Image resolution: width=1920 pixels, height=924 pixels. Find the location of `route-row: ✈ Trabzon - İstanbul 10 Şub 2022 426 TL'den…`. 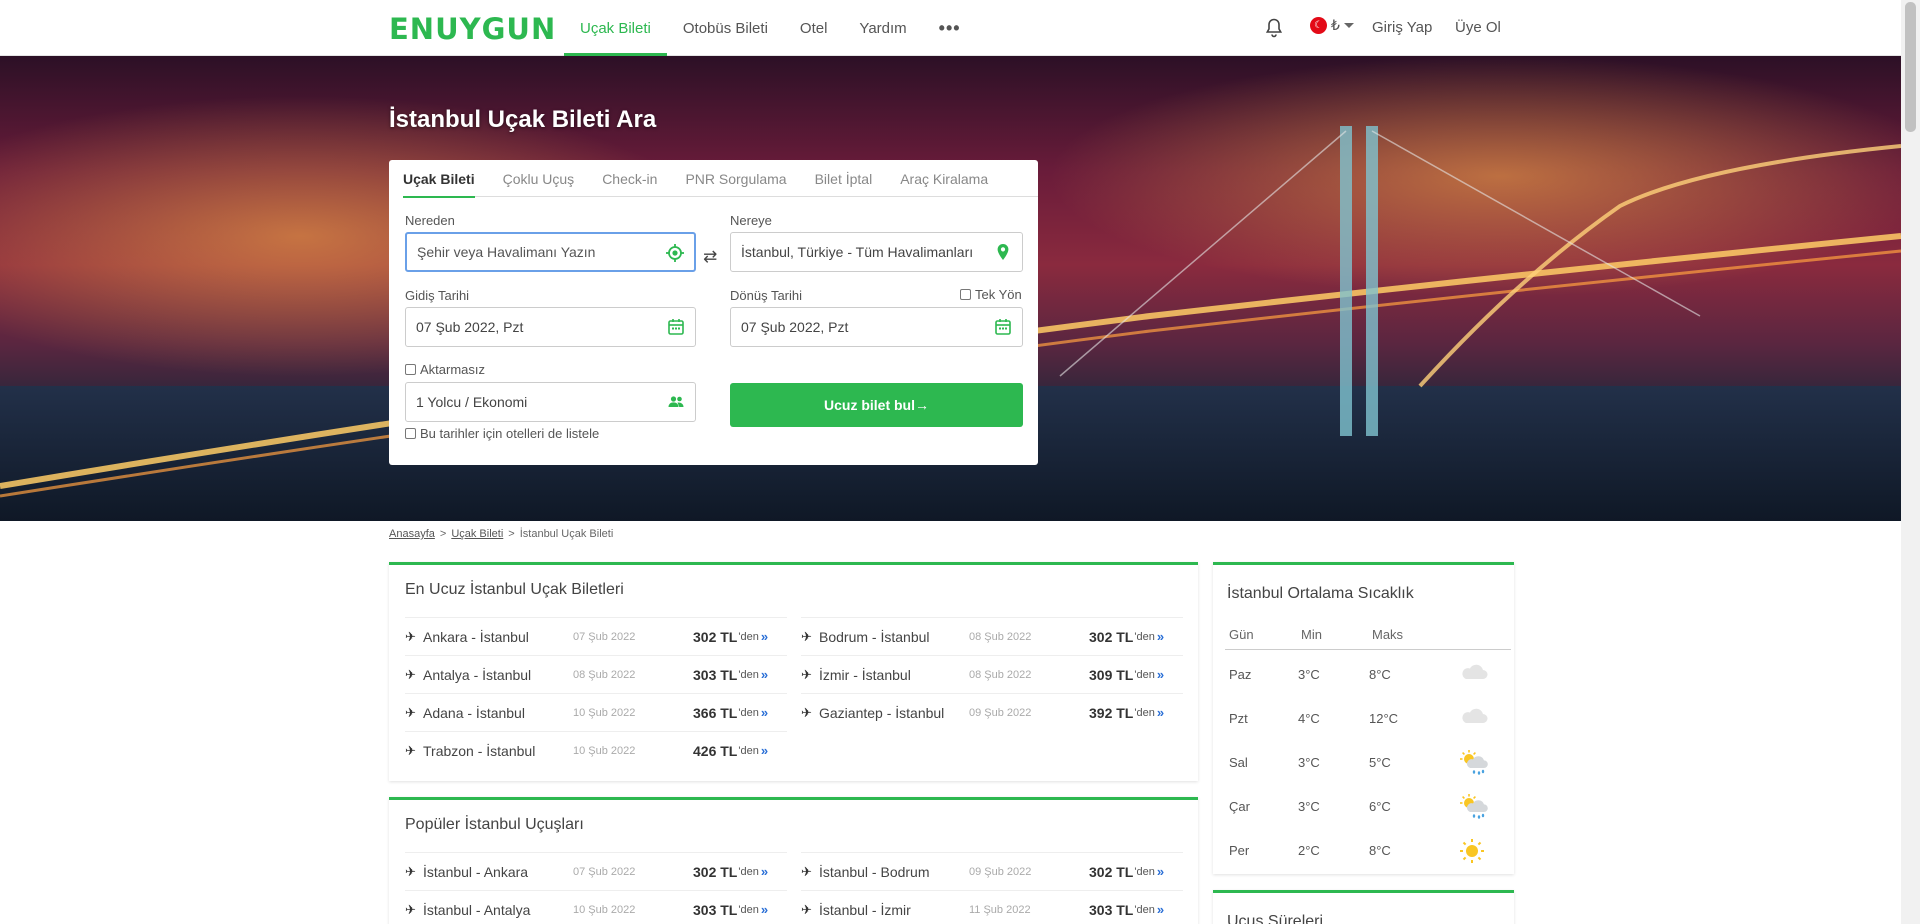

route-row: ✈ Trabzon - İstanbul 10 Şub 2022 426 TL'den… is located at coordinates (596, 750).